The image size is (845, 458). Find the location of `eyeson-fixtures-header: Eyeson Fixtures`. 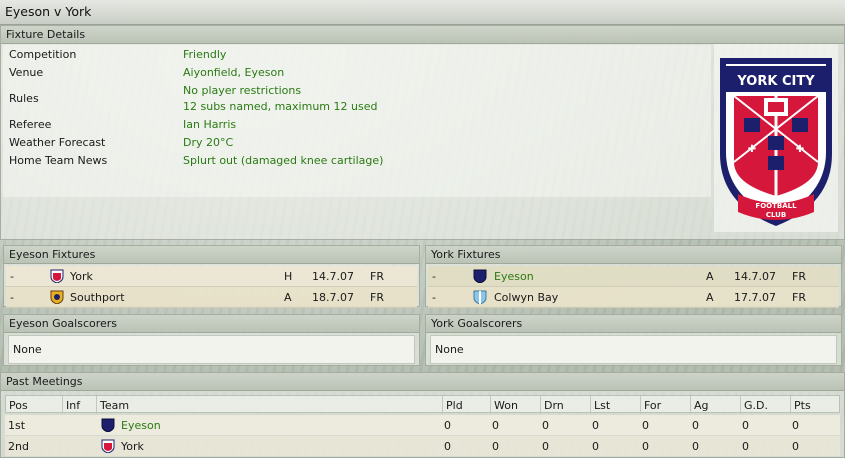

eyeson-fixtures-header: Eyeson Fixtures is located at coordinates (211, 255).